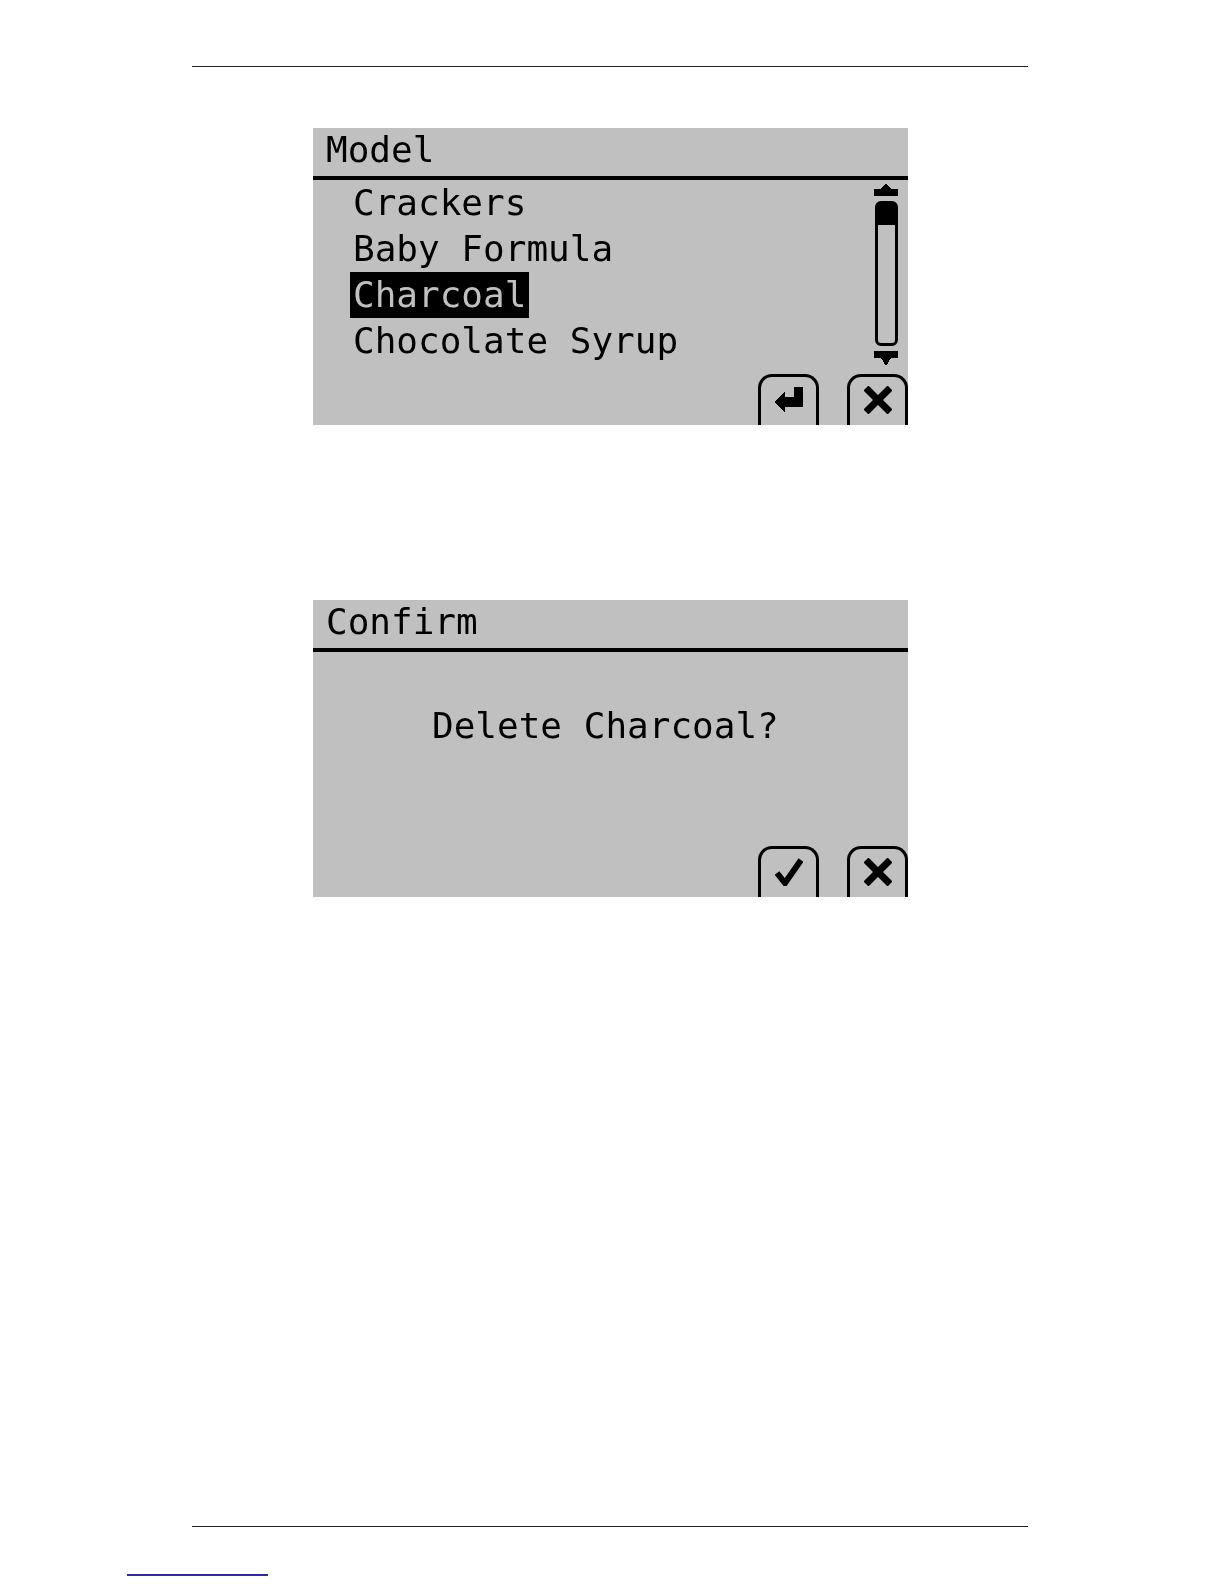  What do you see at coordinates (380, 150) in the screenshot?
I see `screen-title: Model` at bounding box center [380, 150].